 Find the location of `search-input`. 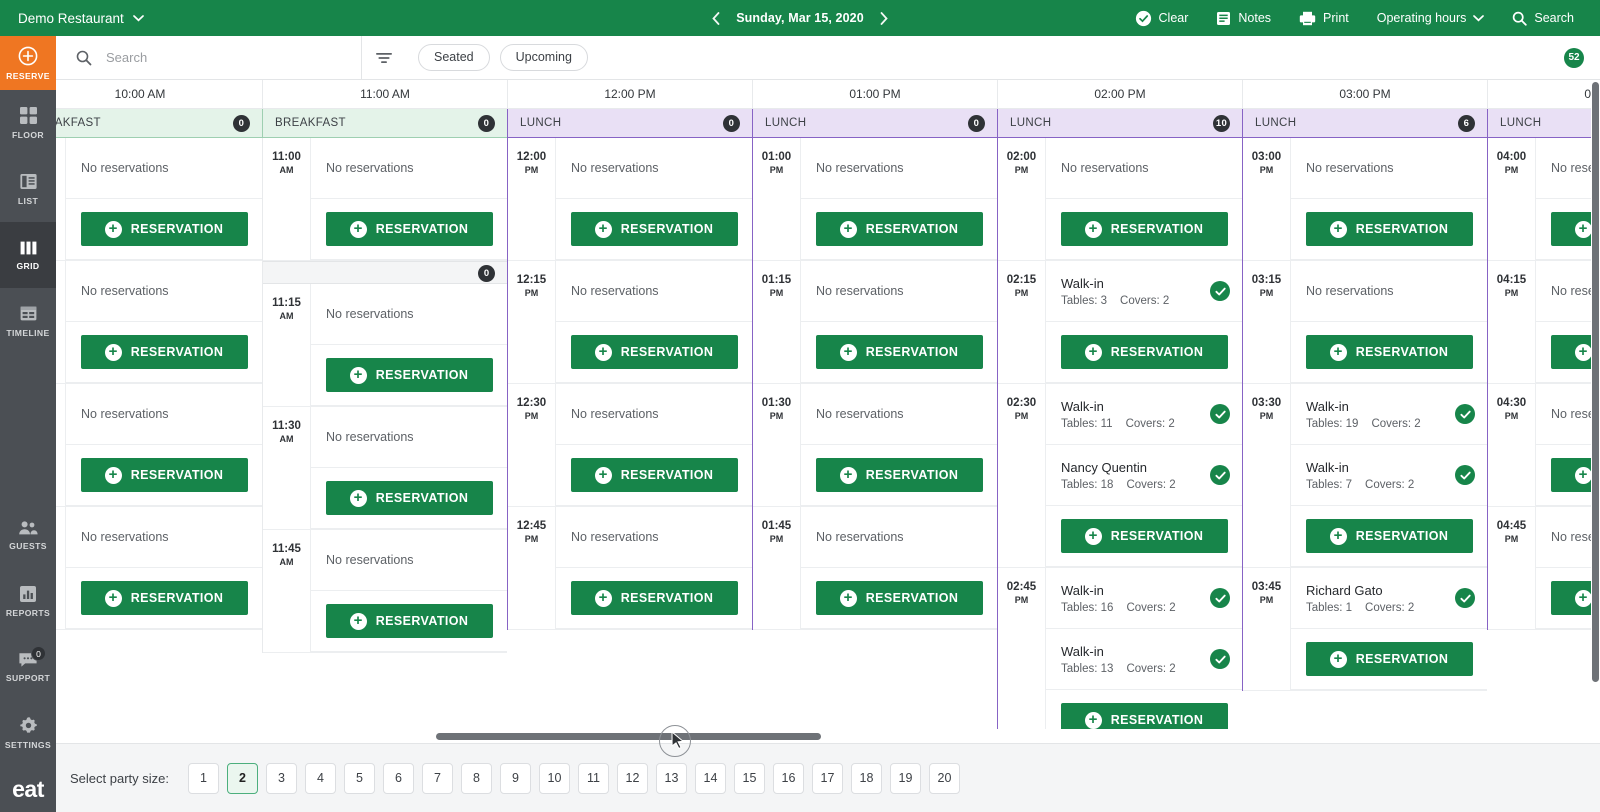

search-input is located at coordinates (226, 57).